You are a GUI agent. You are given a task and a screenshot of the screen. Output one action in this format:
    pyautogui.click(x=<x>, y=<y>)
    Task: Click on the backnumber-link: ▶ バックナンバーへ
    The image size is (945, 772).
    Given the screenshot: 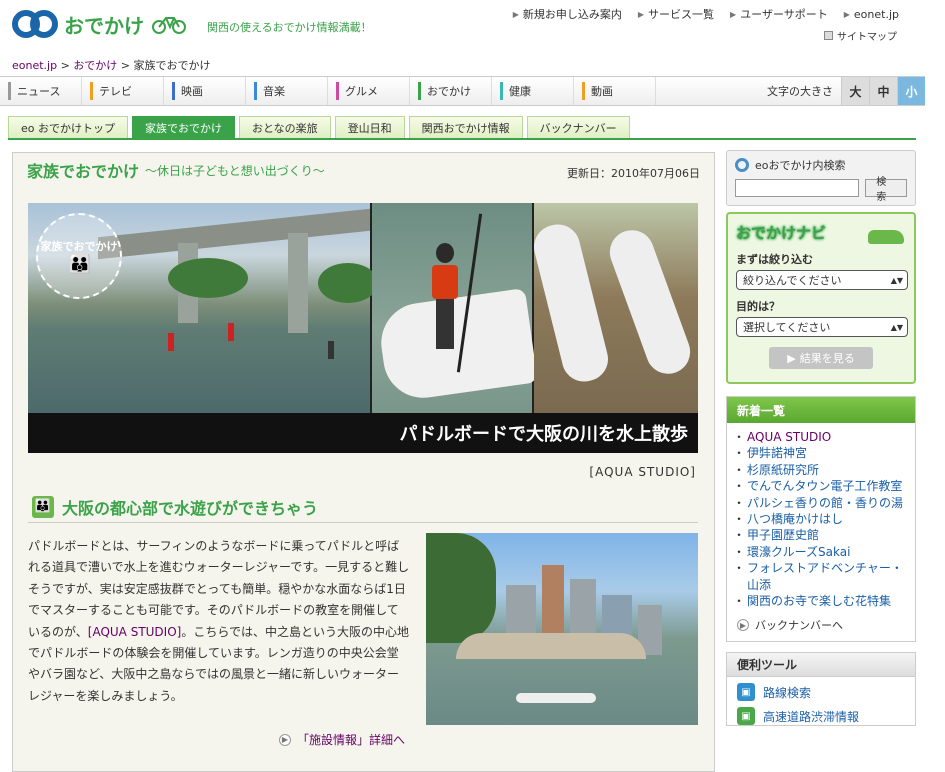 What is the action you would take?
    pyautogui.click(x=821, y=627)
    